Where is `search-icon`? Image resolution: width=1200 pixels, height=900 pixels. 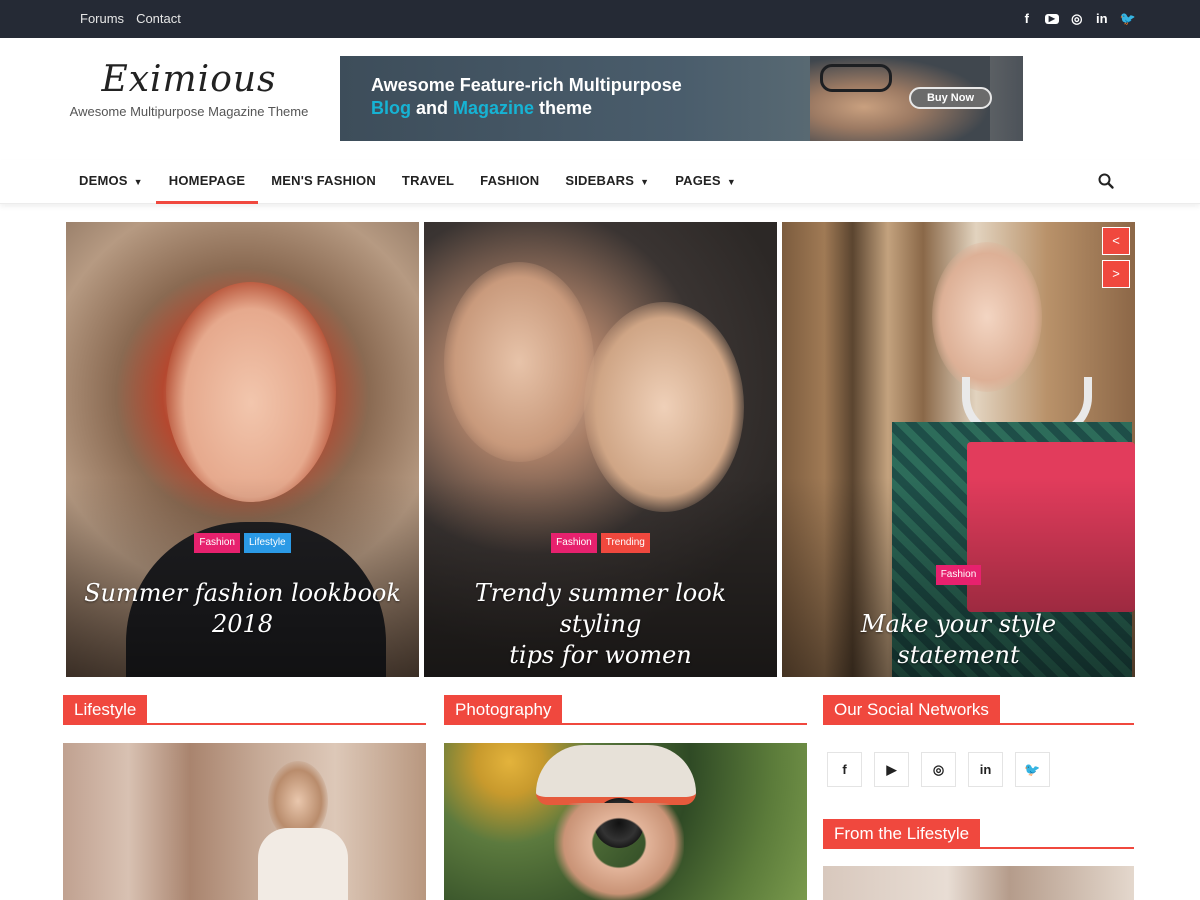
search-icon is located at coordinates (1106, 181).